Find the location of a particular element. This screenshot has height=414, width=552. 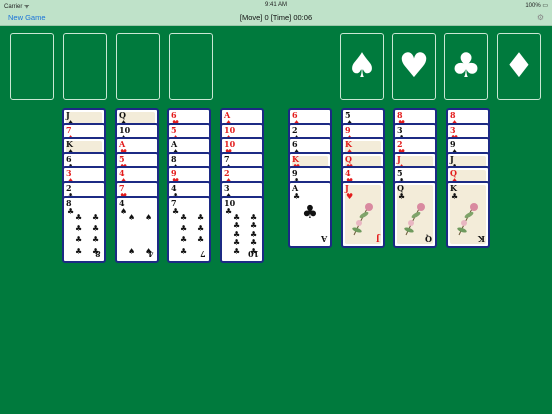

club-icon: ♣ is located at coordinates (466, 66).